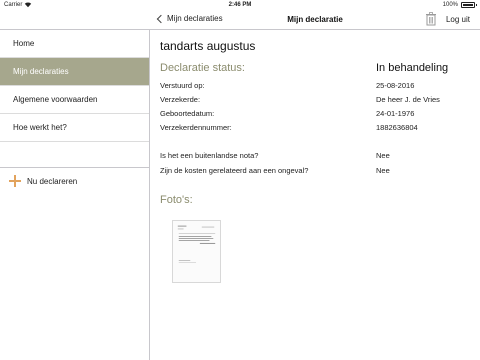  What do you see at coordinates (209, 155) in the screenshot?
I see `question-label: Is het een buitenlandse nota?` at bounding box center [209, 155].